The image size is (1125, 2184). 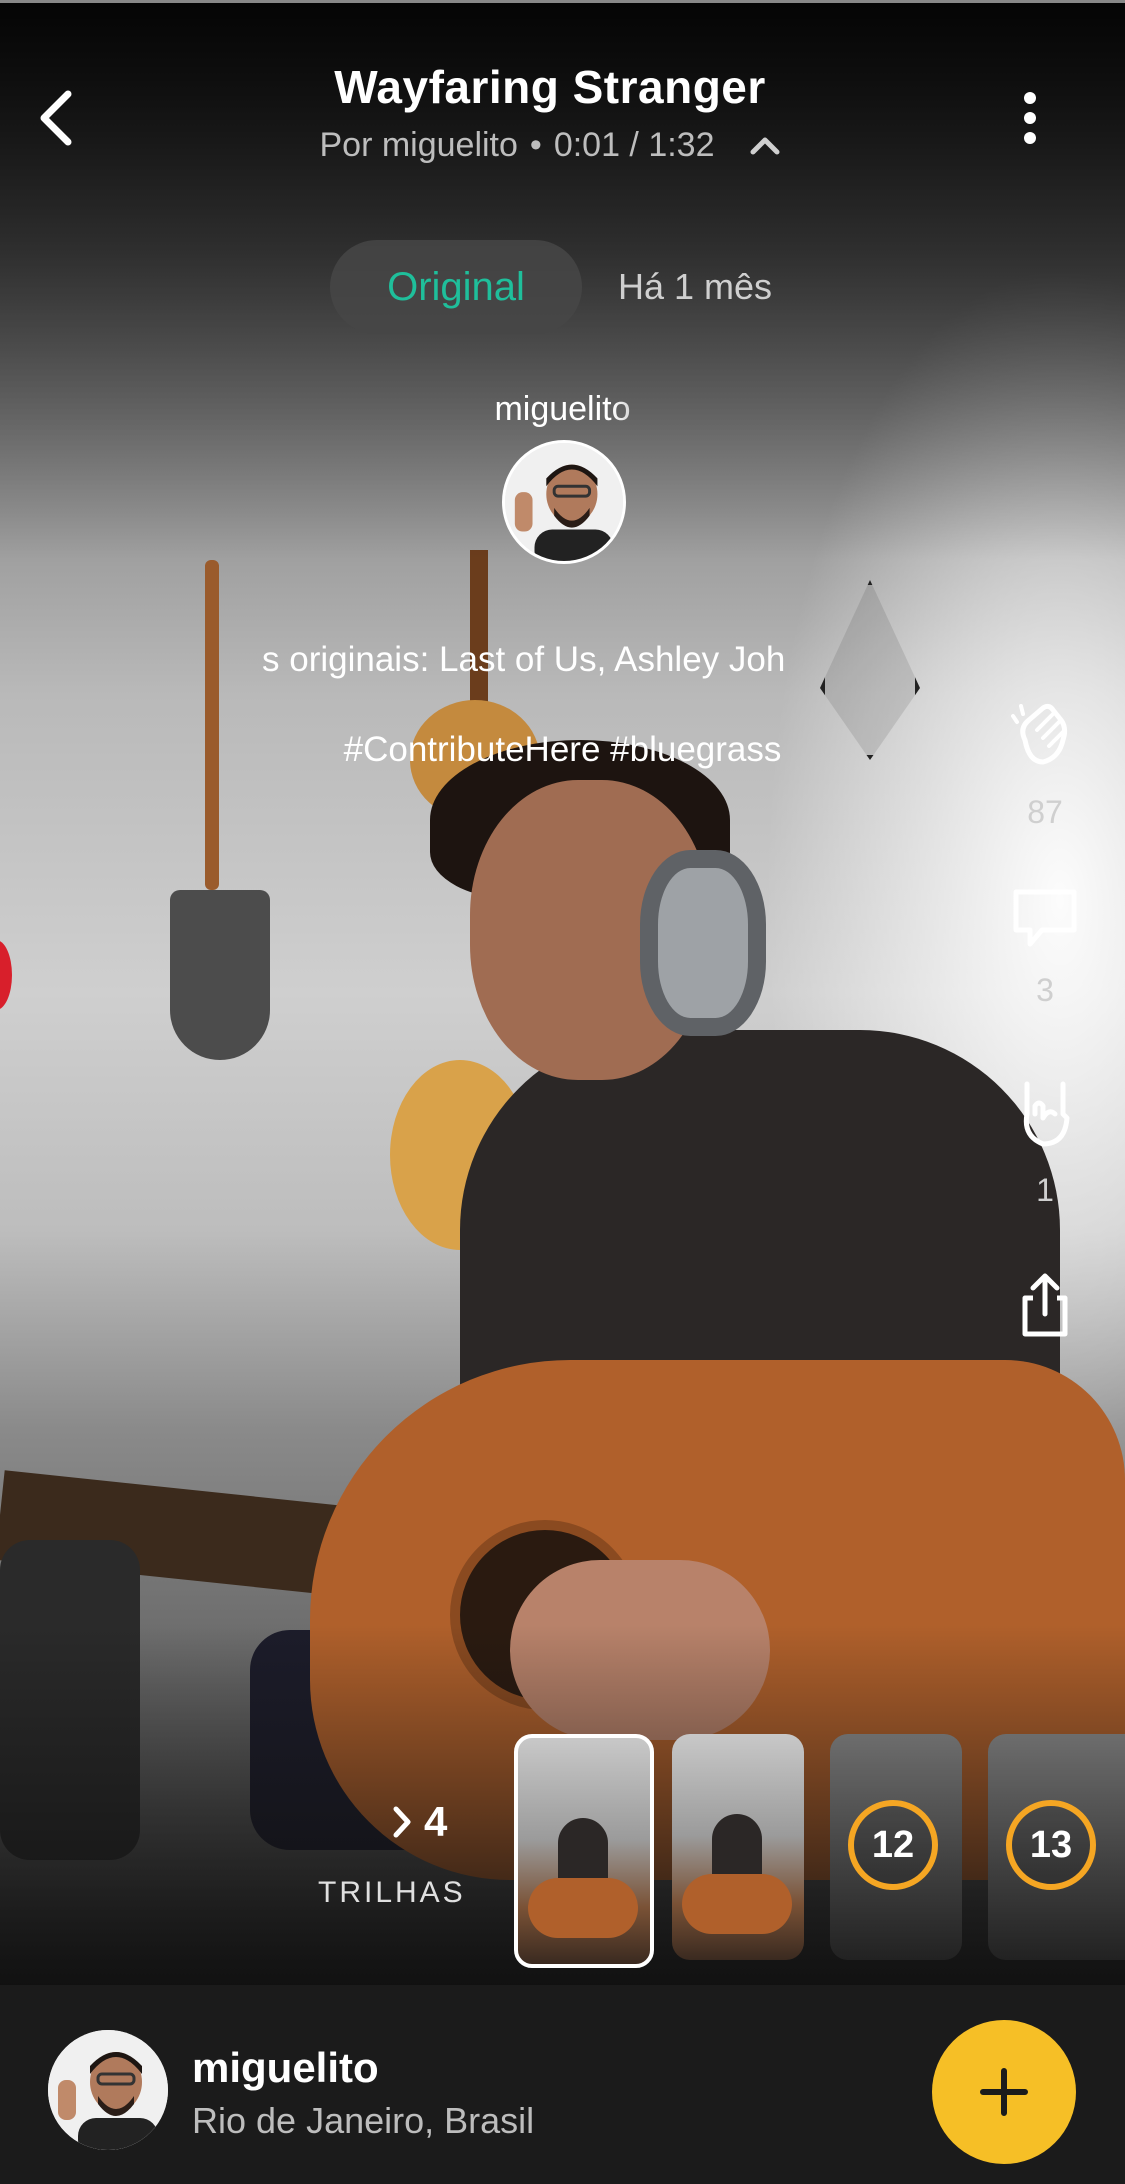 I want to click on chevron-left-icon, so click(x=56, y=118).